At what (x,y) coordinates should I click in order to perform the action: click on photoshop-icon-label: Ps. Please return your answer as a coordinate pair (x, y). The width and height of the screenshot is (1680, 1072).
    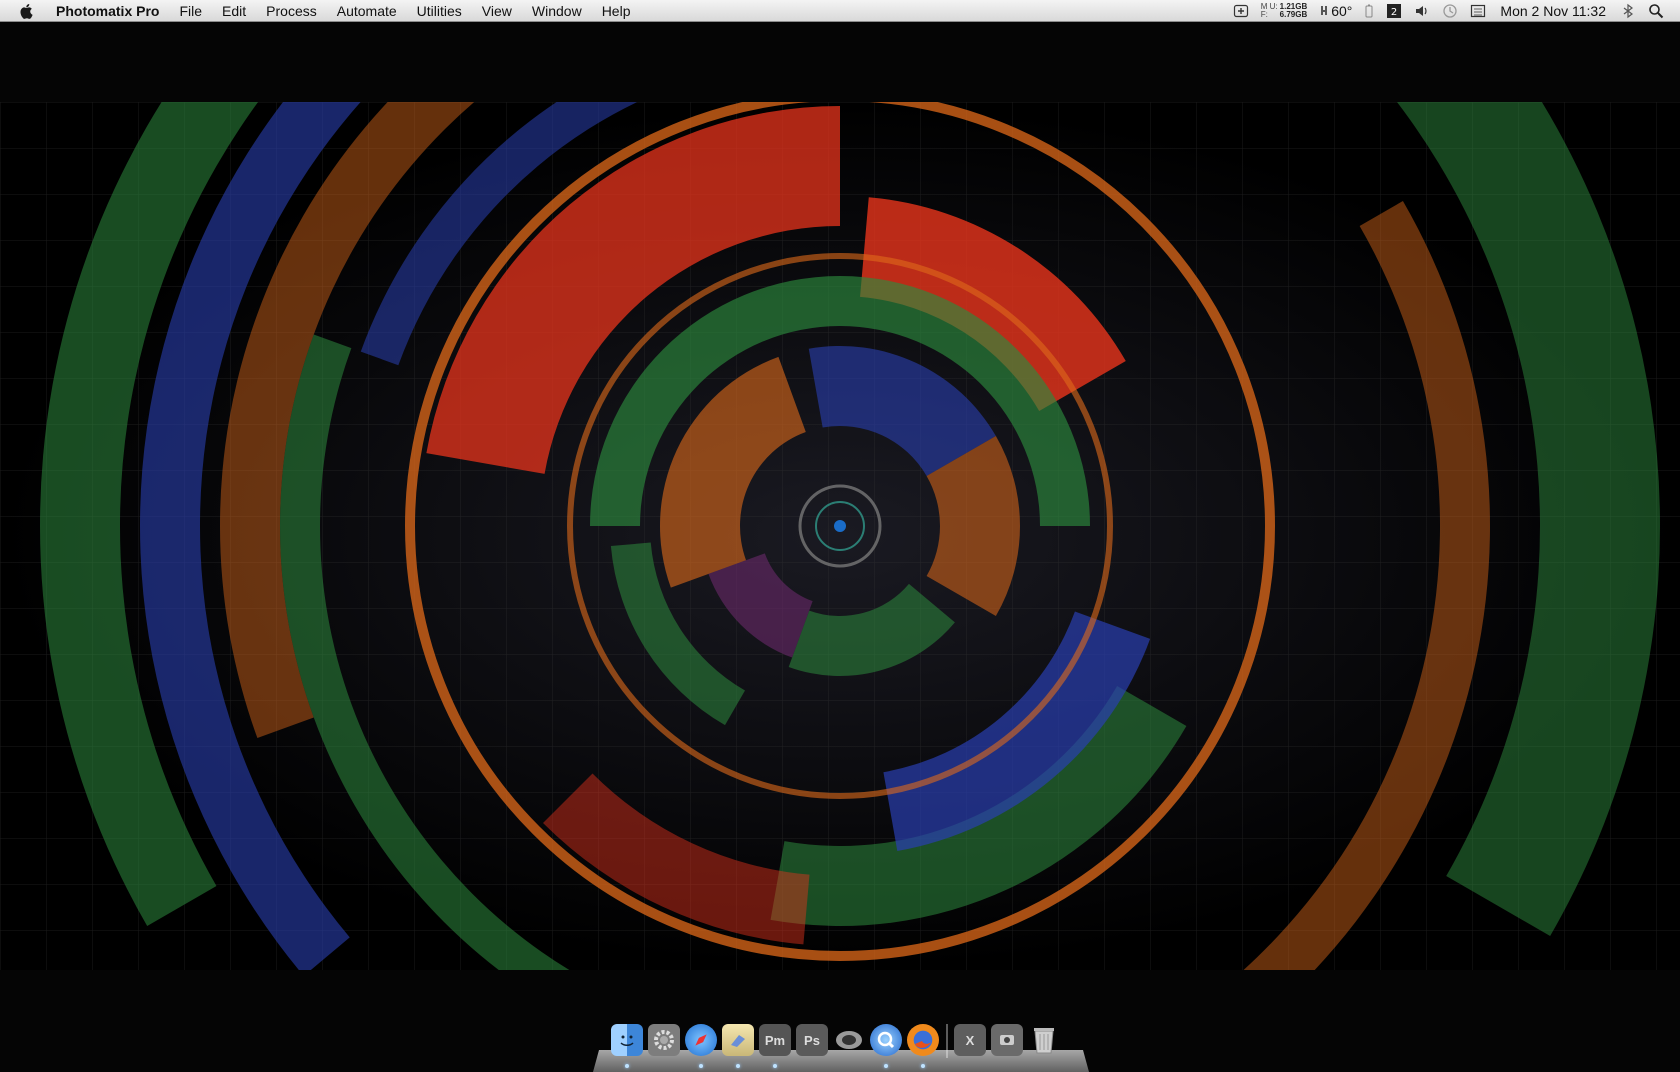
    Looking at the image, I should click on (812, 1040).